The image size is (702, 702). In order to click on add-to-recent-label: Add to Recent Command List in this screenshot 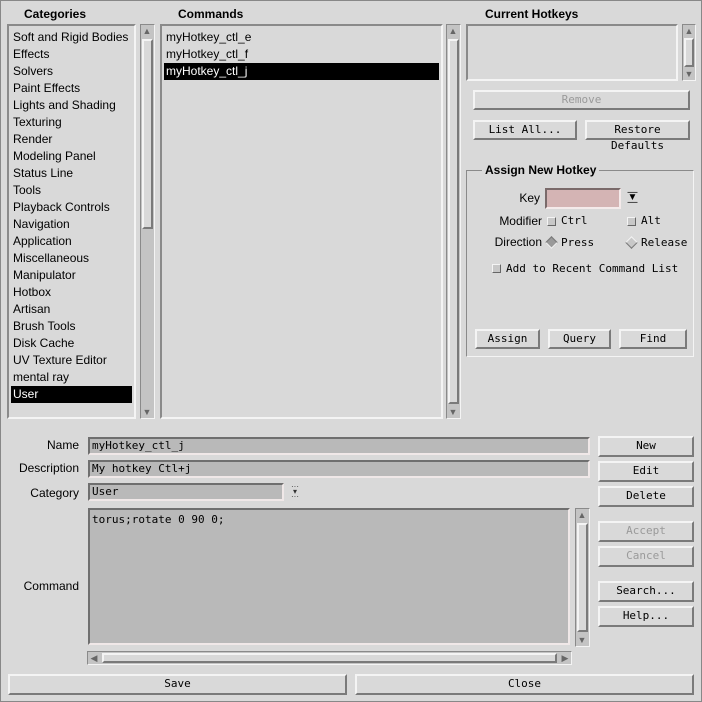, I will do `click(592, 268)`.